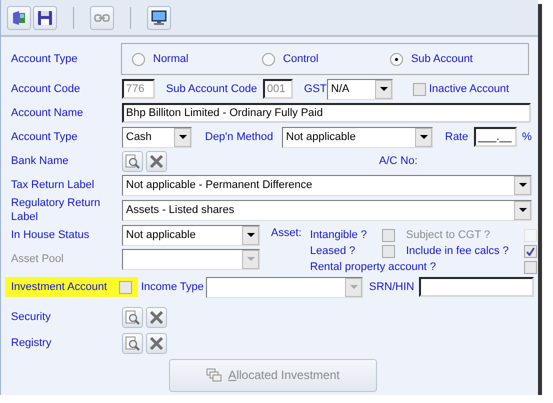 The image size is (553, 403). I want to click on checkbox-label: Leased ?, so click(333, 251).